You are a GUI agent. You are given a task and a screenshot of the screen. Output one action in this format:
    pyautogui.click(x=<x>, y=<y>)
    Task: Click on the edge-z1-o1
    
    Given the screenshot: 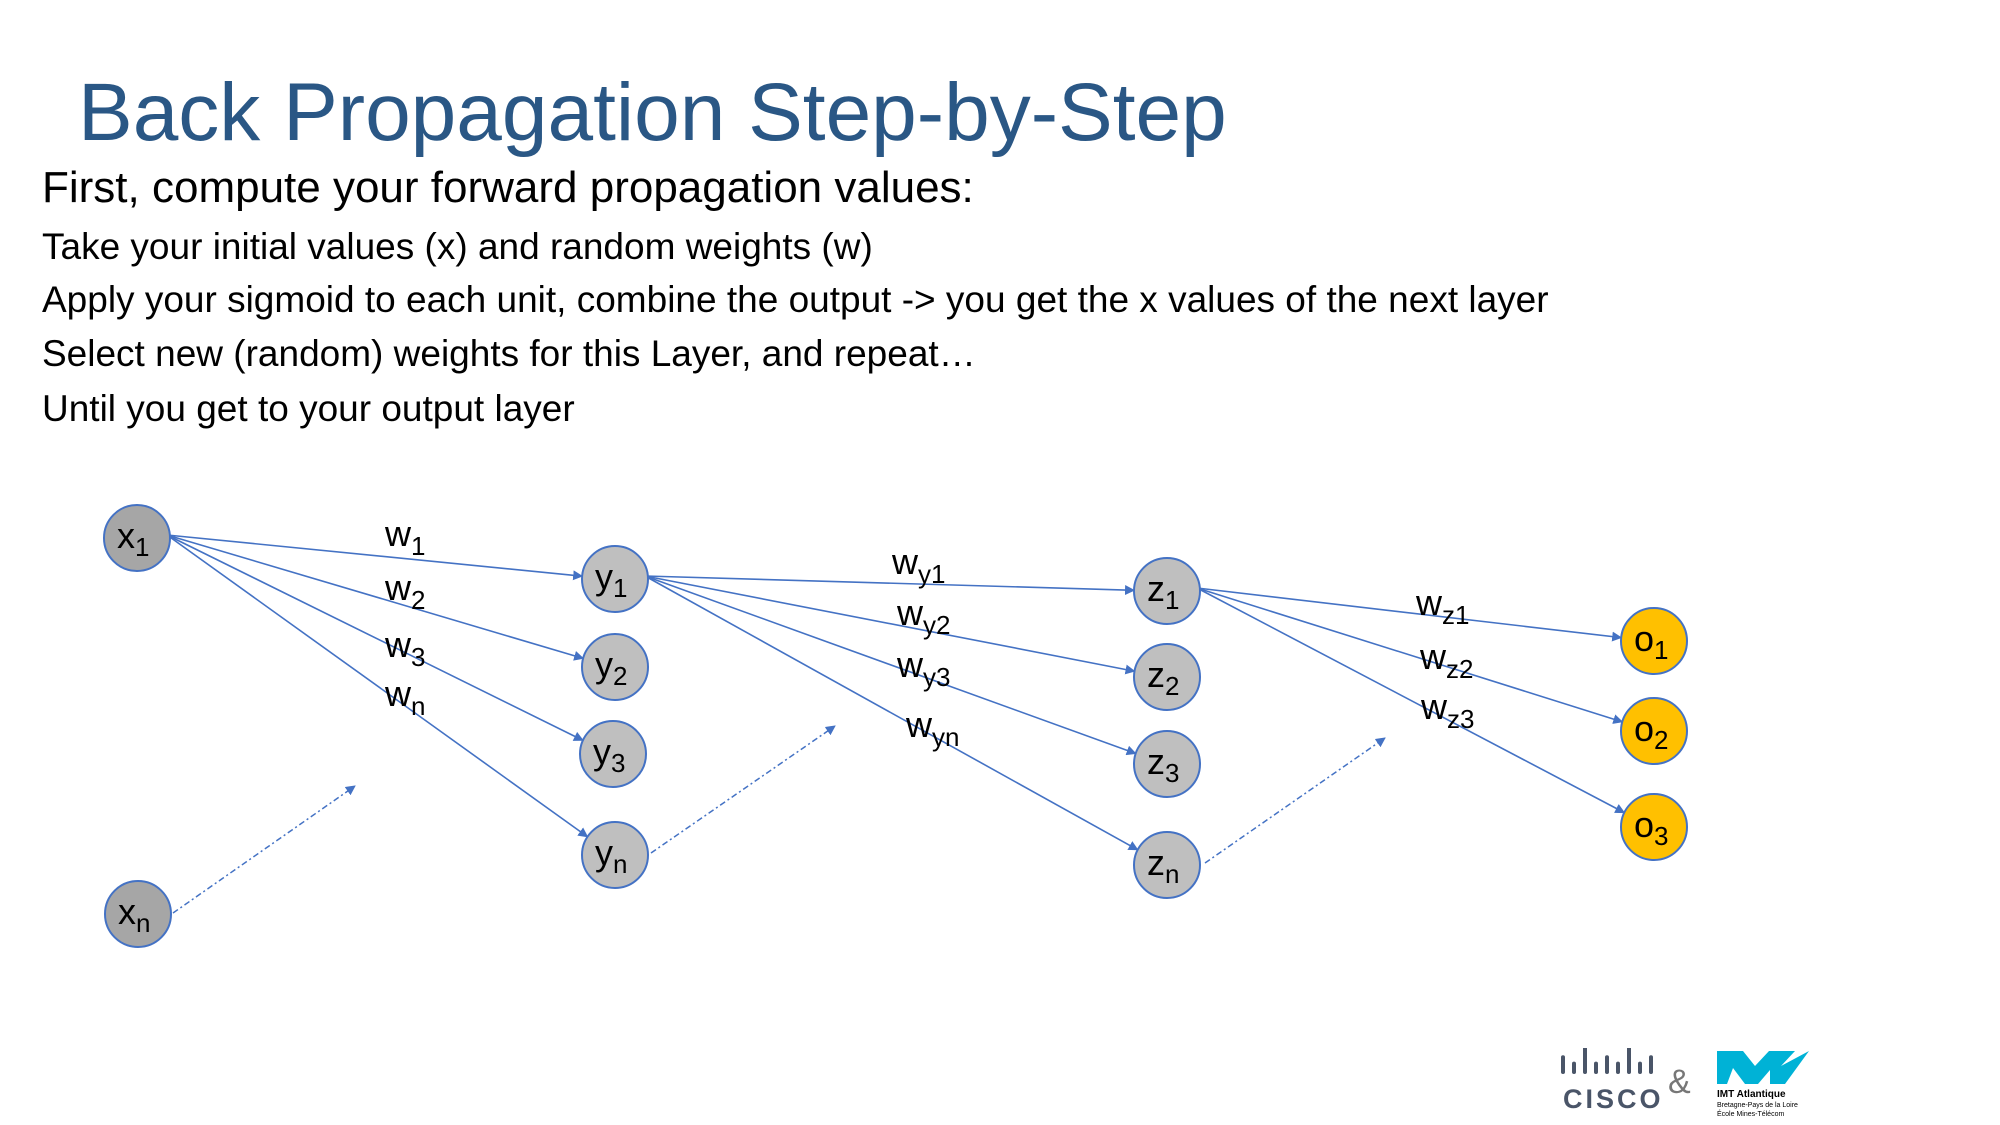 What is the action you would take?
    pyautogui.click(x=1409, y=614)
    